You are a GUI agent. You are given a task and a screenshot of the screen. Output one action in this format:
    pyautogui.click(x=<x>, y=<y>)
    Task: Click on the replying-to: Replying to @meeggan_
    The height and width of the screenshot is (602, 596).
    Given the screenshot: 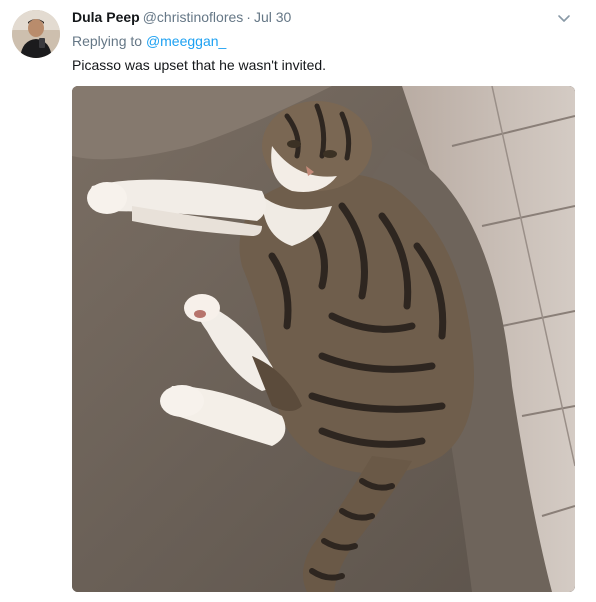 What is the action you would take?
    pyautogui.click(x=149, y=41)
    